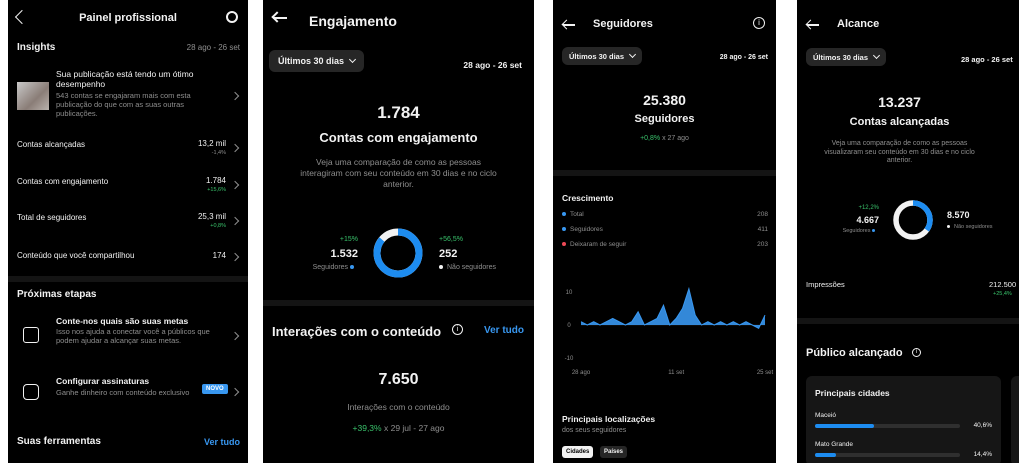 This screenshot has width=1019, height=463. Describe the element at coordinates (128, 185) in the screenshot. I see `metric-row: Contas com engajamento 1.784 +15,6%` at that location.